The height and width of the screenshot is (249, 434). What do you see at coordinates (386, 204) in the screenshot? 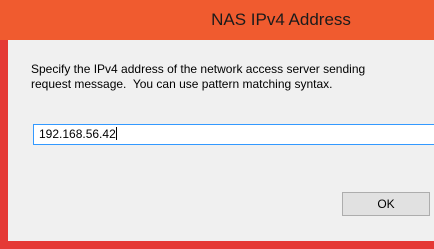
I see `ok-button: OK` at bounding box center [386, 204].